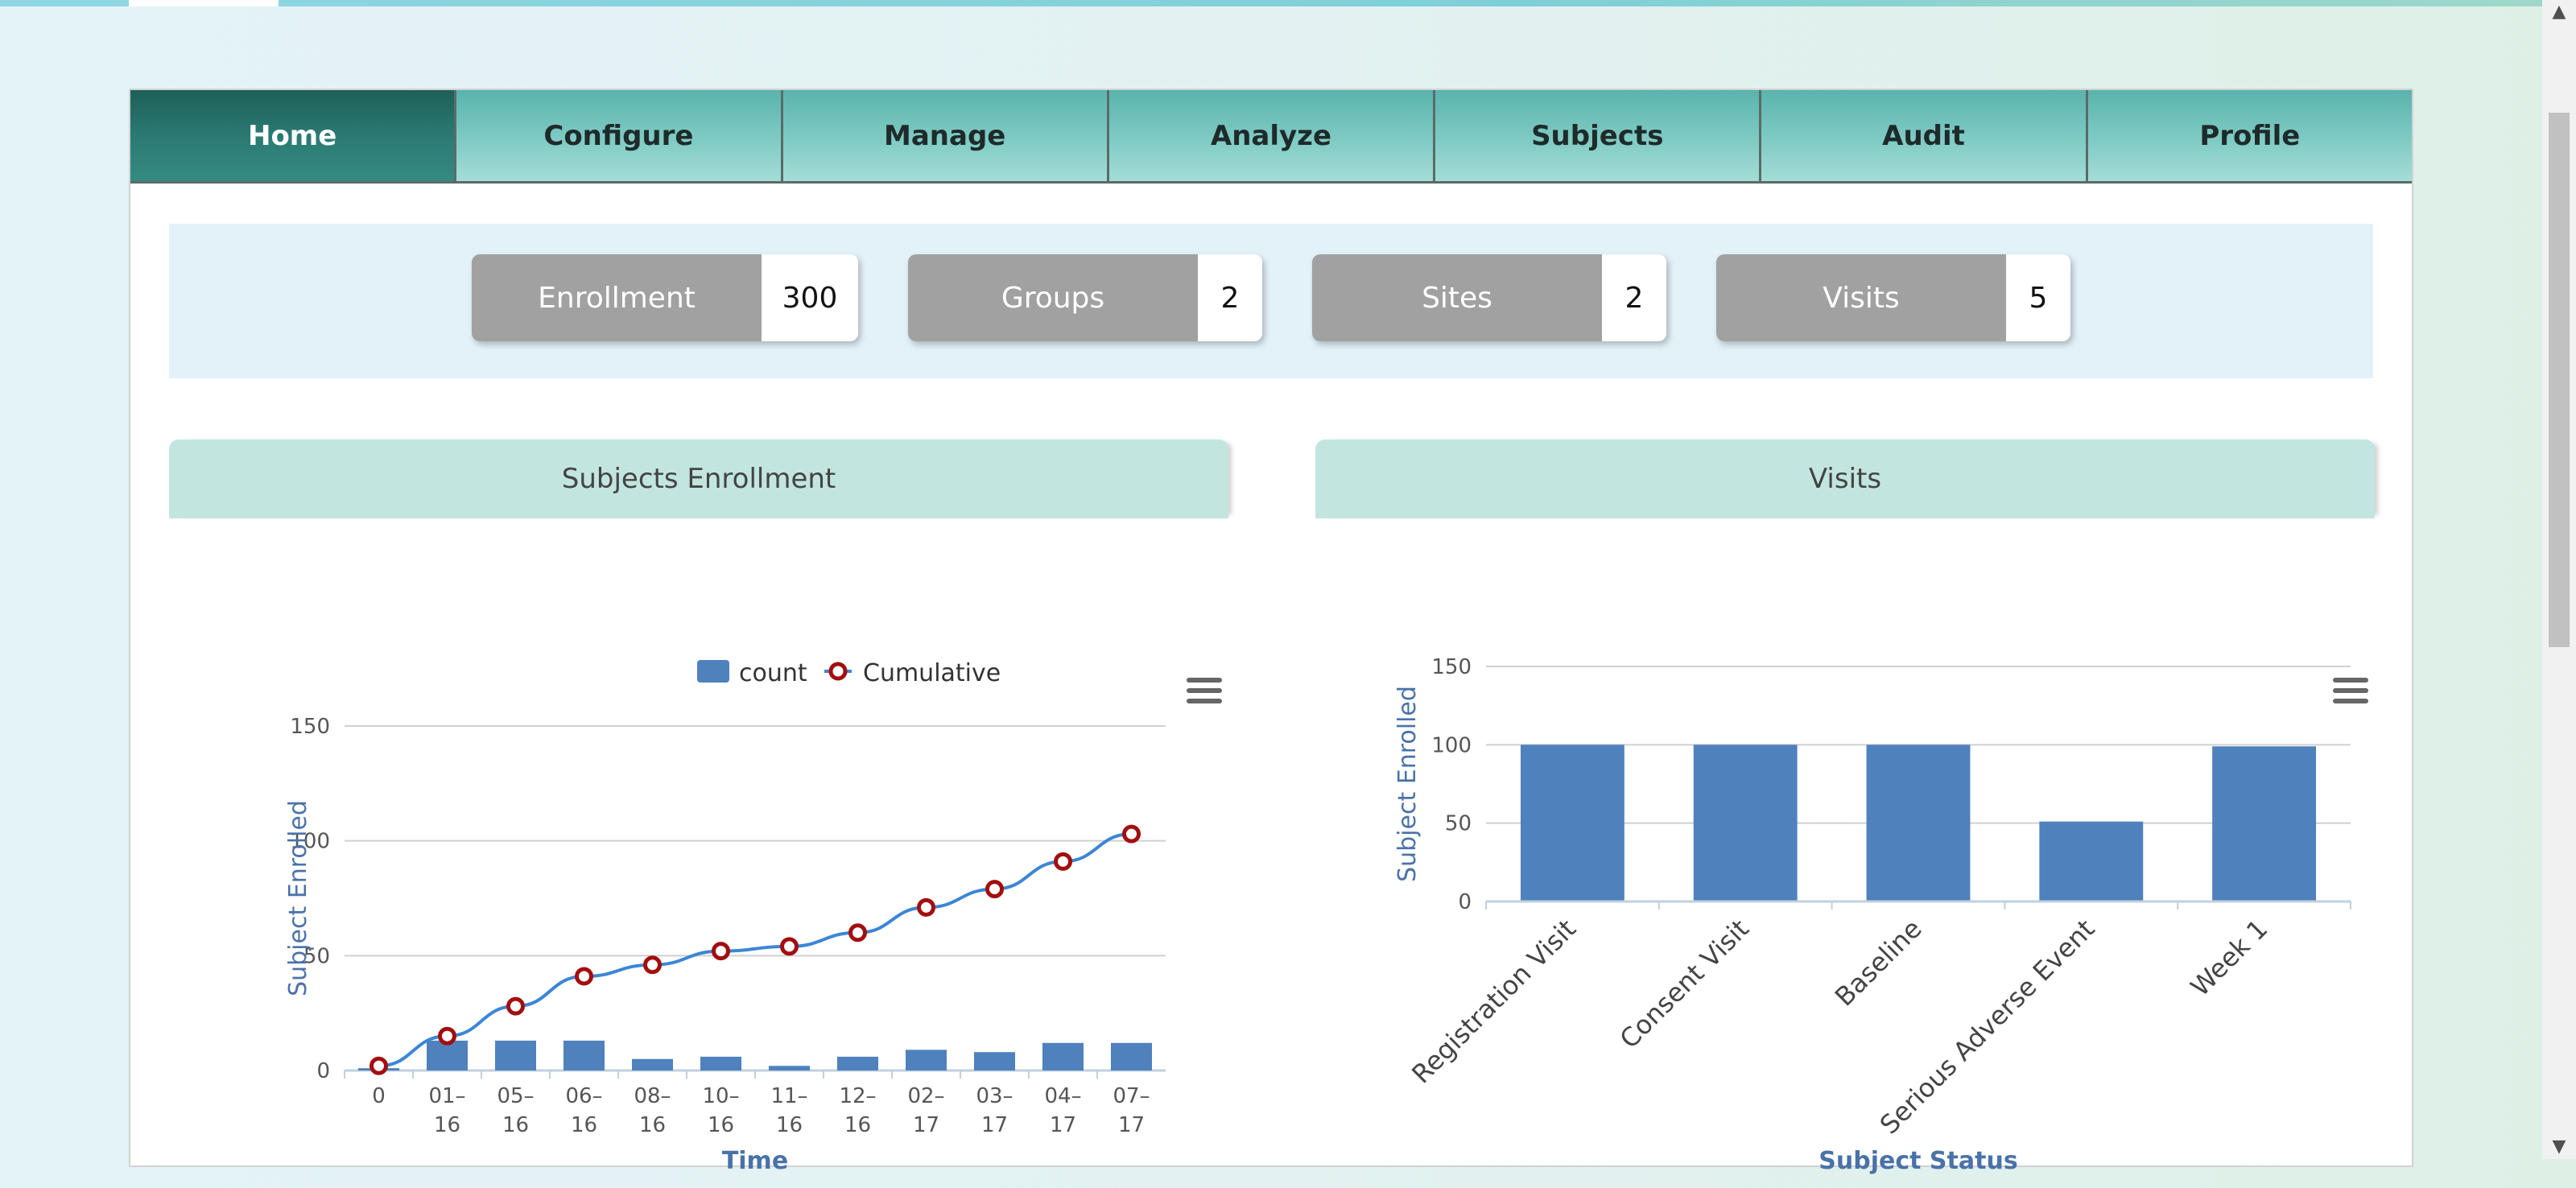 Image resolution: width=2576 pixels, height=1188 pixels. Describe the element at coordinates (857, 1096) in the screenshot. I see `x-tick-label: 12–` at that location.